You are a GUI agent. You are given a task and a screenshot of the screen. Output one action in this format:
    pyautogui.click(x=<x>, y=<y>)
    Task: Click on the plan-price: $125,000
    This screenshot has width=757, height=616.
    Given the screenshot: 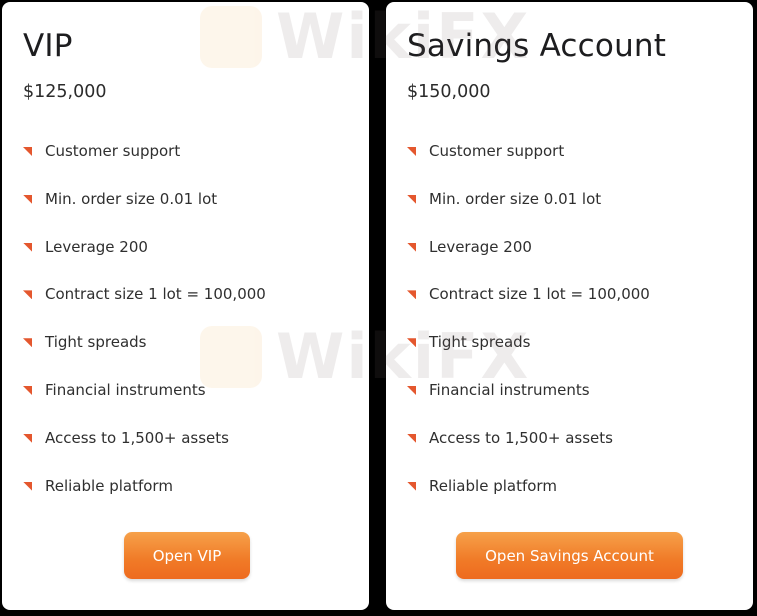 What is the action you would take?
    pyautogui.click(x=65, y=92)
    